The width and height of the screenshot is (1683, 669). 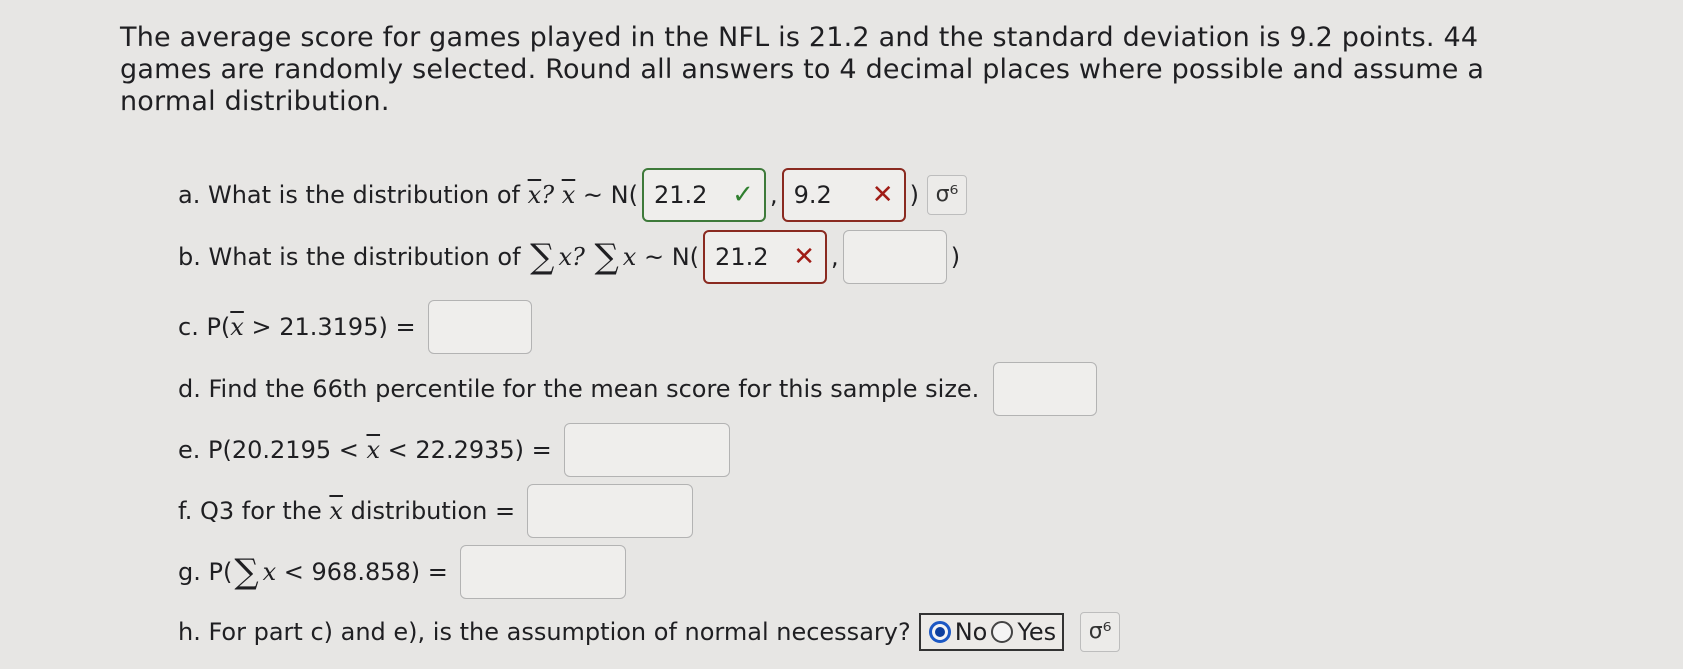 I want to click on radio-yes-label: Yes, so click(x=1036, y=632).